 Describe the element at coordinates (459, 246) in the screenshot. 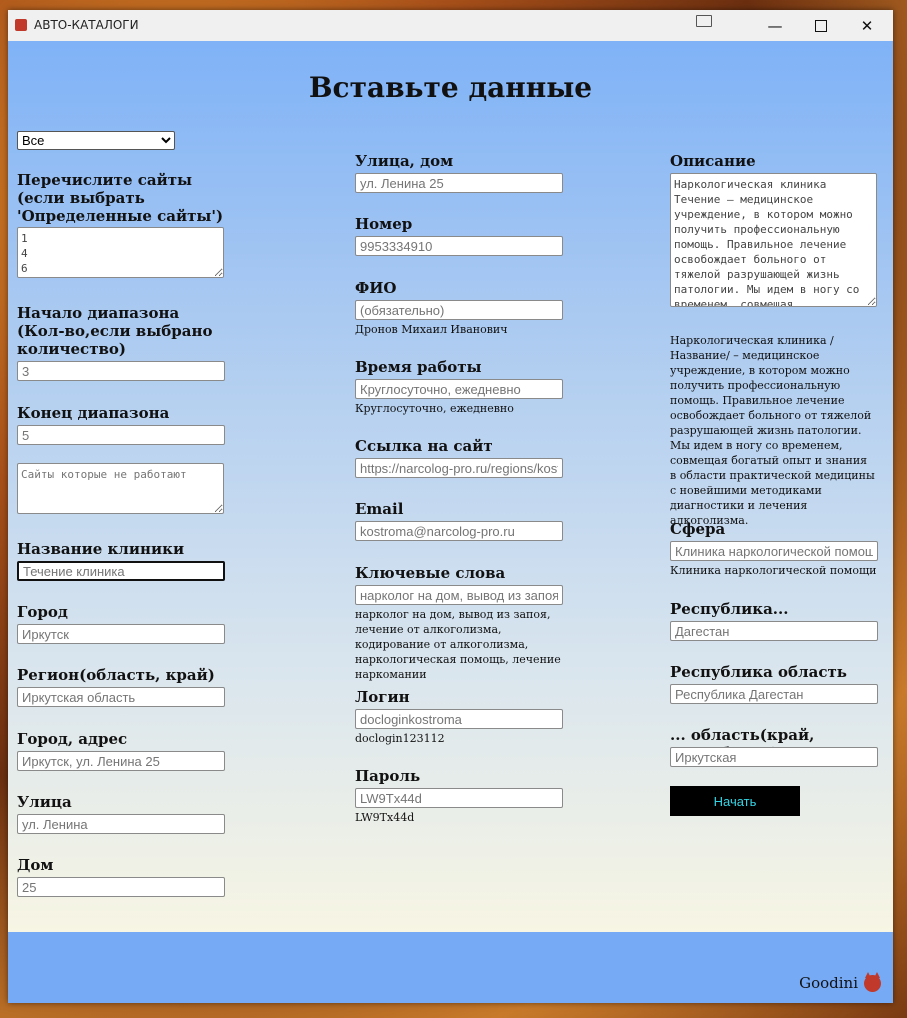

I see `phone-input` at that location.